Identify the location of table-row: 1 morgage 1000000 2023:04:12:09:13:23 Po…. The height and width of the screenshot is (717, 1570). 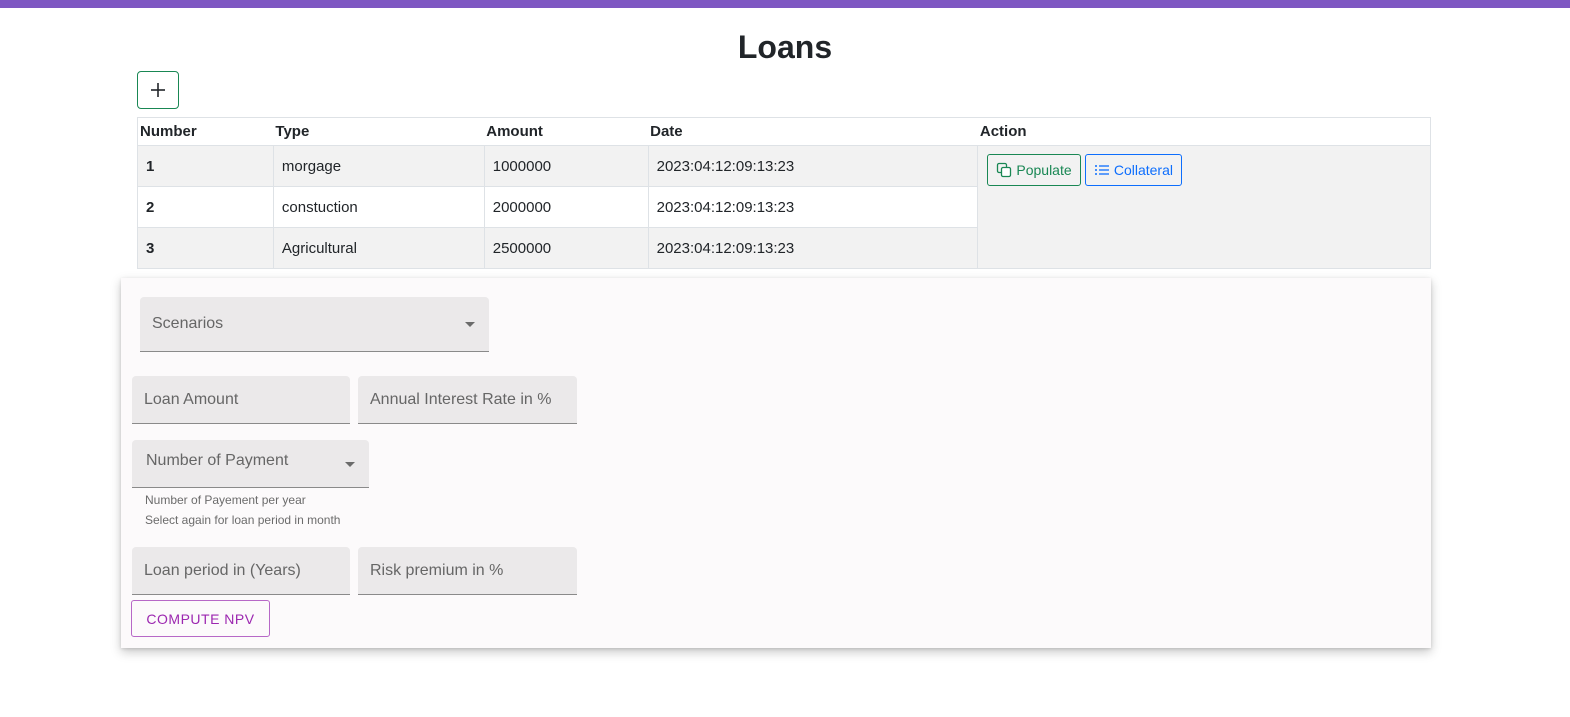
(784, 207).